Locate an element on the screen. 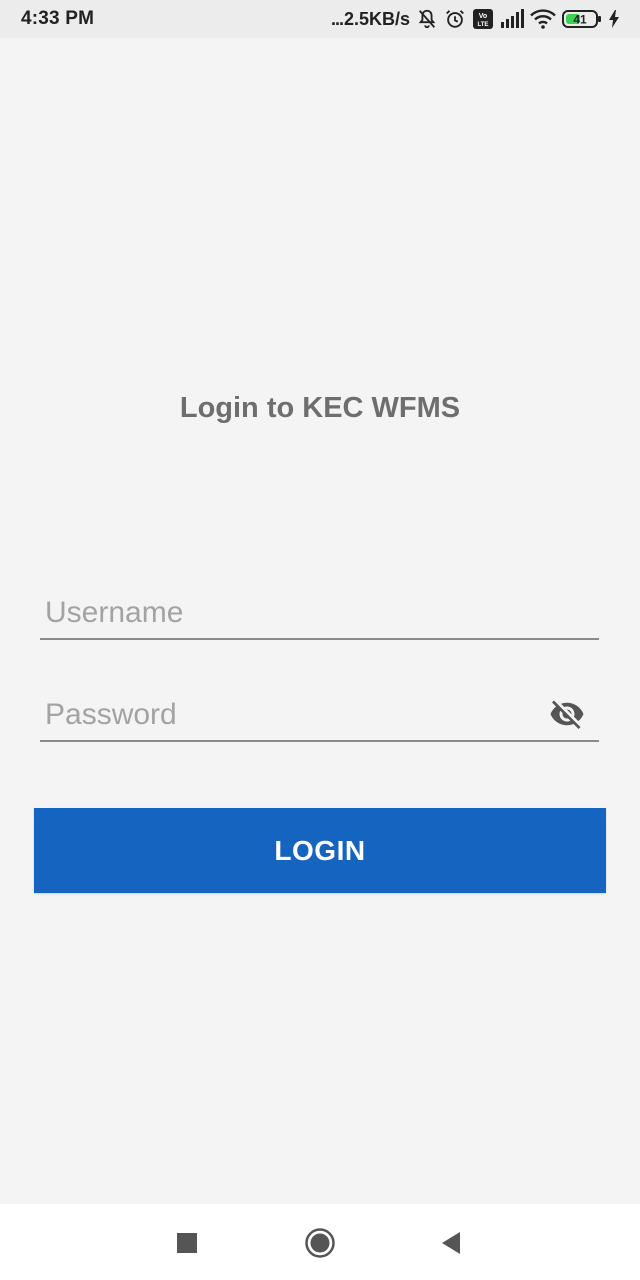 Image resolution: width=640 pixels, height=1280 pixels. status-time: 4:33 PM is located at coordinates (58, 18).